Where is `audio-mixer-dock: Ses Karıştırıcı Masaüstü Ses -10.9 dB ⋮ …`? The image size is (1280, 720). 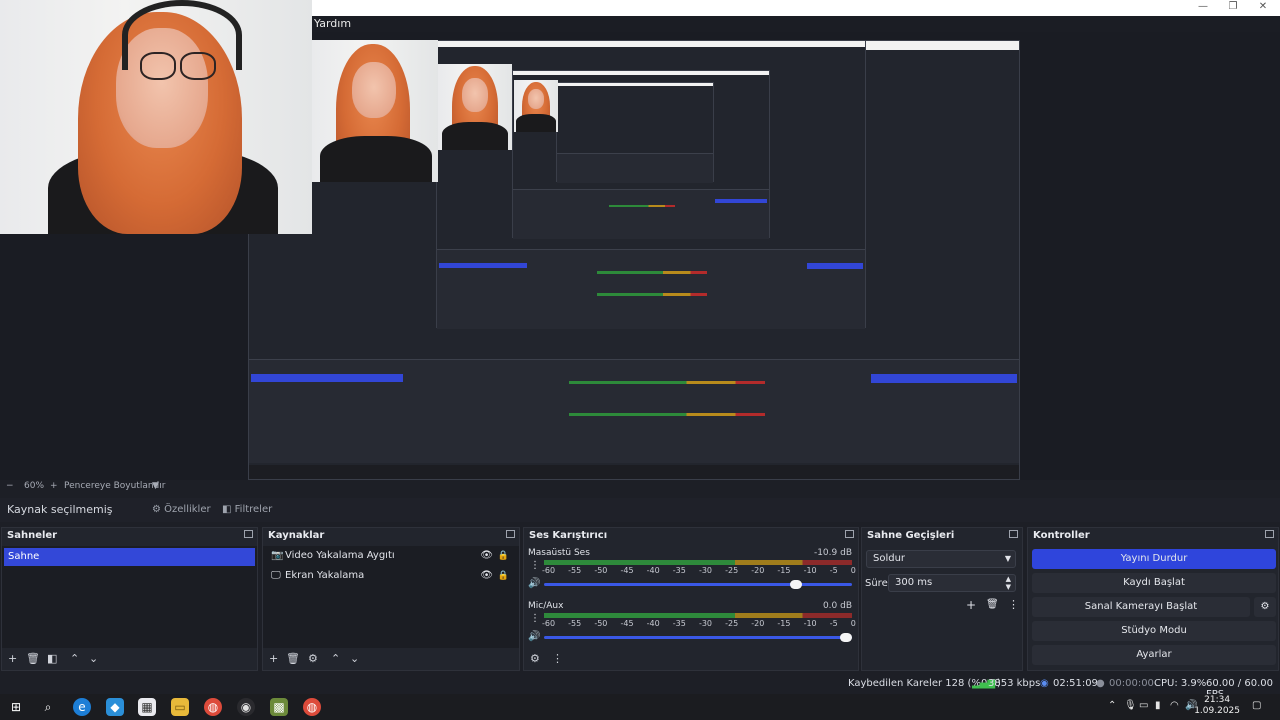
audio-mixer-dock: Ses Karıştırıcı Masaüstü Ses -10.9 dB ⋮ … is located at coordinates (691, 599).